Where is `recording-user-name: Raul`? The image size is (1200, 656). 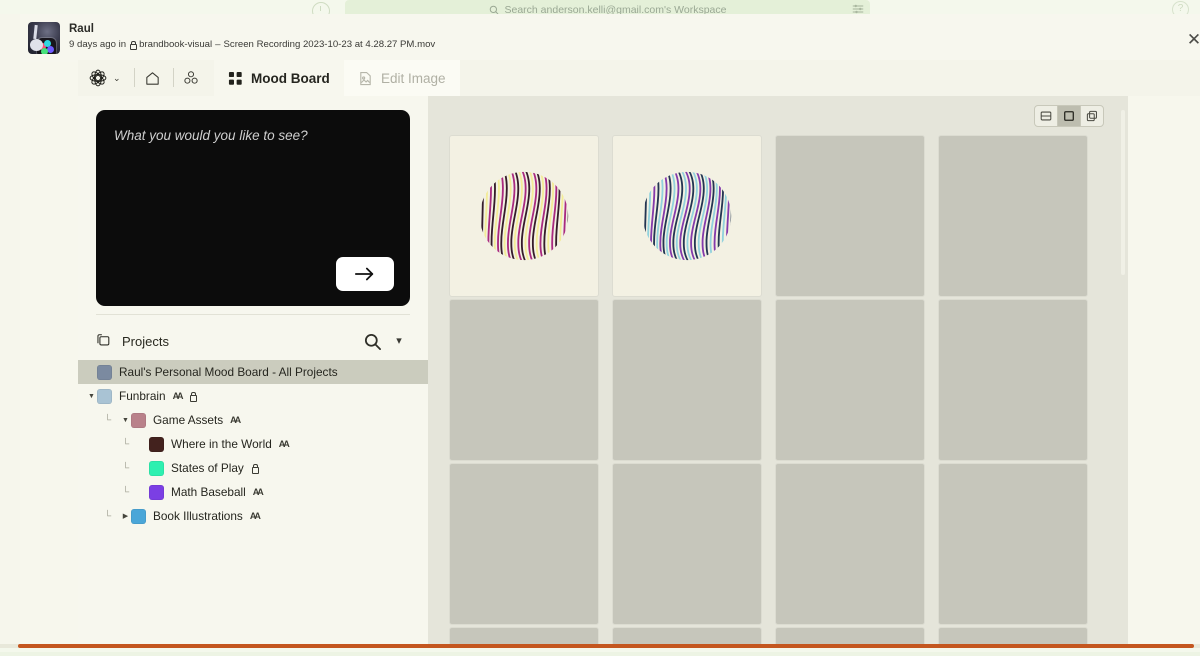
recording-user-name: Raul is located at coordinates (81, 29).